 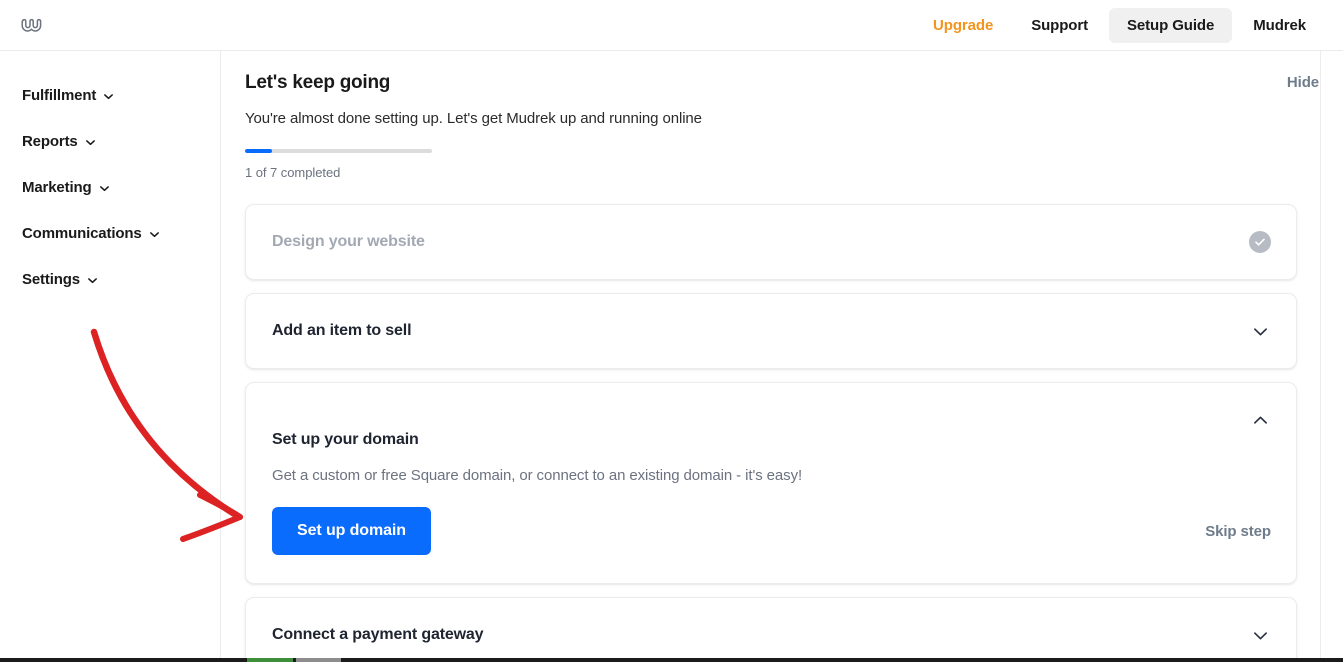 What do you see at coordinates (51, 279) in the screenshot?
I see `sidebar-item-label: Settings` at bounding box center [51, 279].